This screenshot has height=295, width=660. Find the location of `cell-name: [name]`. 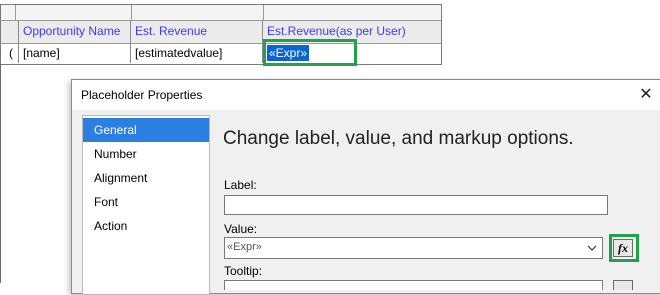

cell-name: [name] is located at coordinates (75, 53).